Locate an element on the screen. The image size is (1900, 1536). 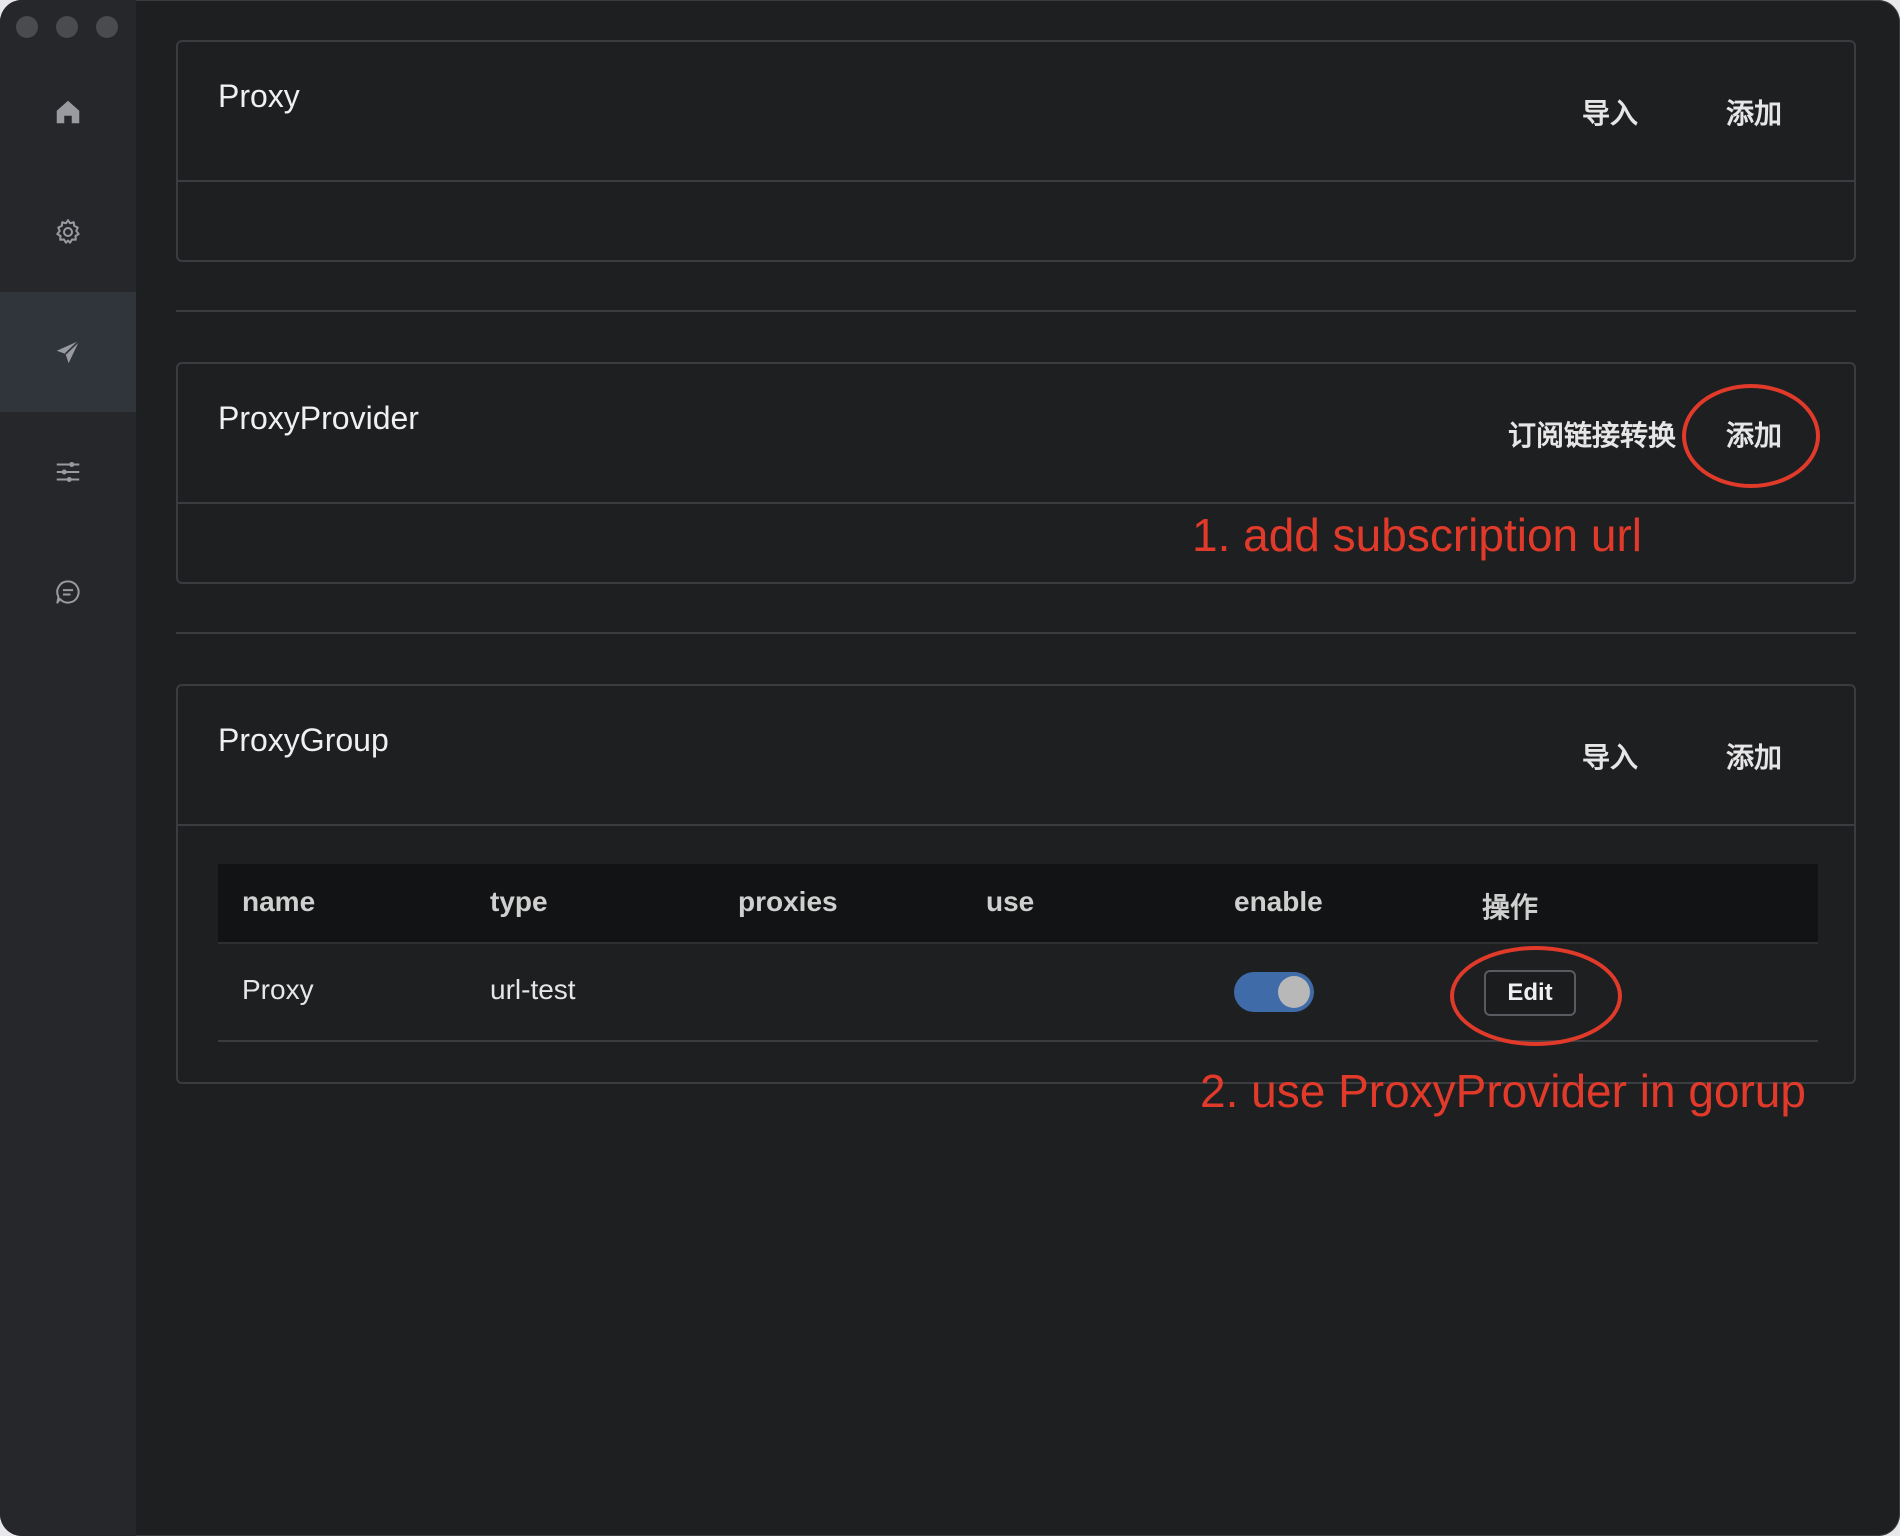
sidebar-item-messages is located at coordinates (68, 592).